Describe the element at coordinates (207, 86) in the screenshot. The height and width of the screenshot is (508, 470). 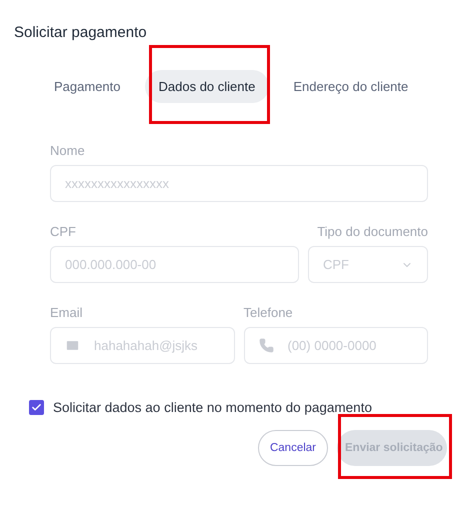
I see `tab: Dados do cliente` at that location.